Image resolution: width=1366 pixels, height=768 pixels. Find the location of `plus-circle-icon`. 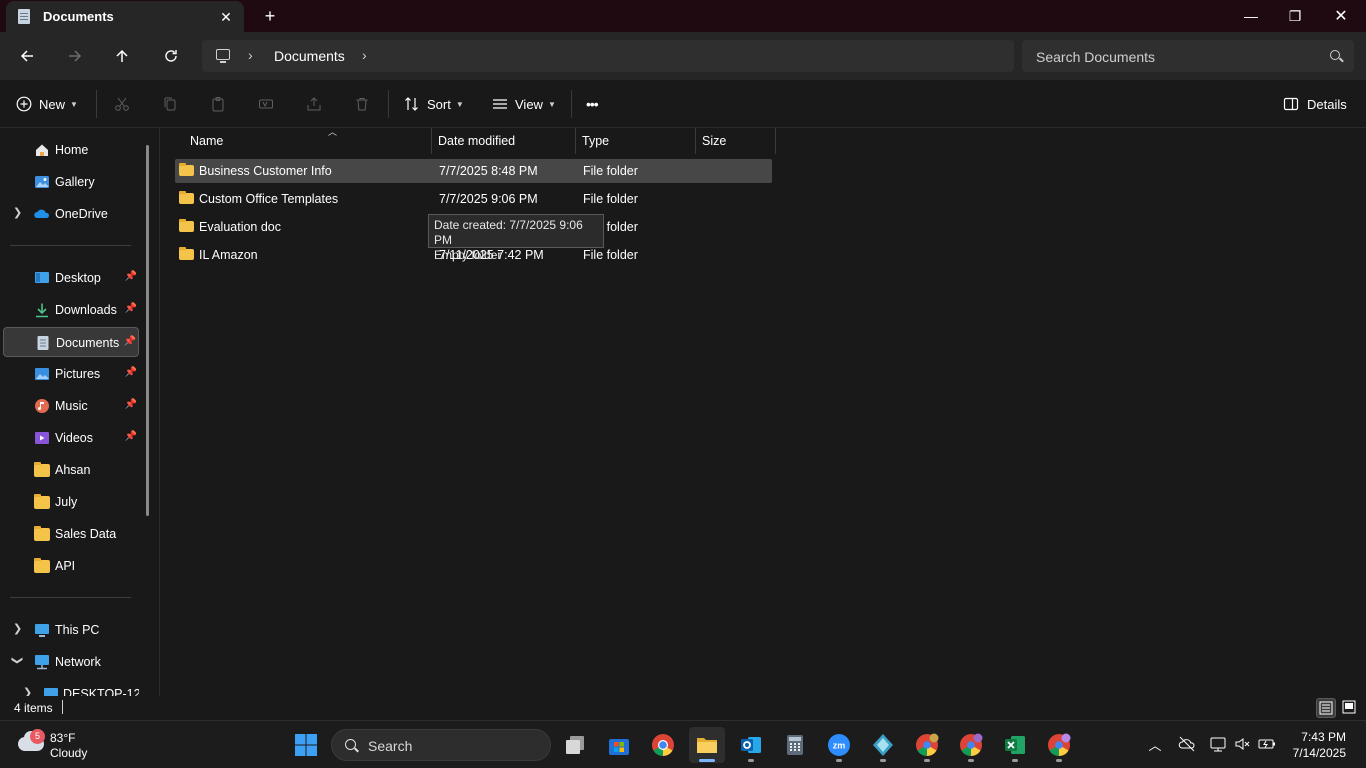

plus-circle-icon is located at coordinates (24, 104).